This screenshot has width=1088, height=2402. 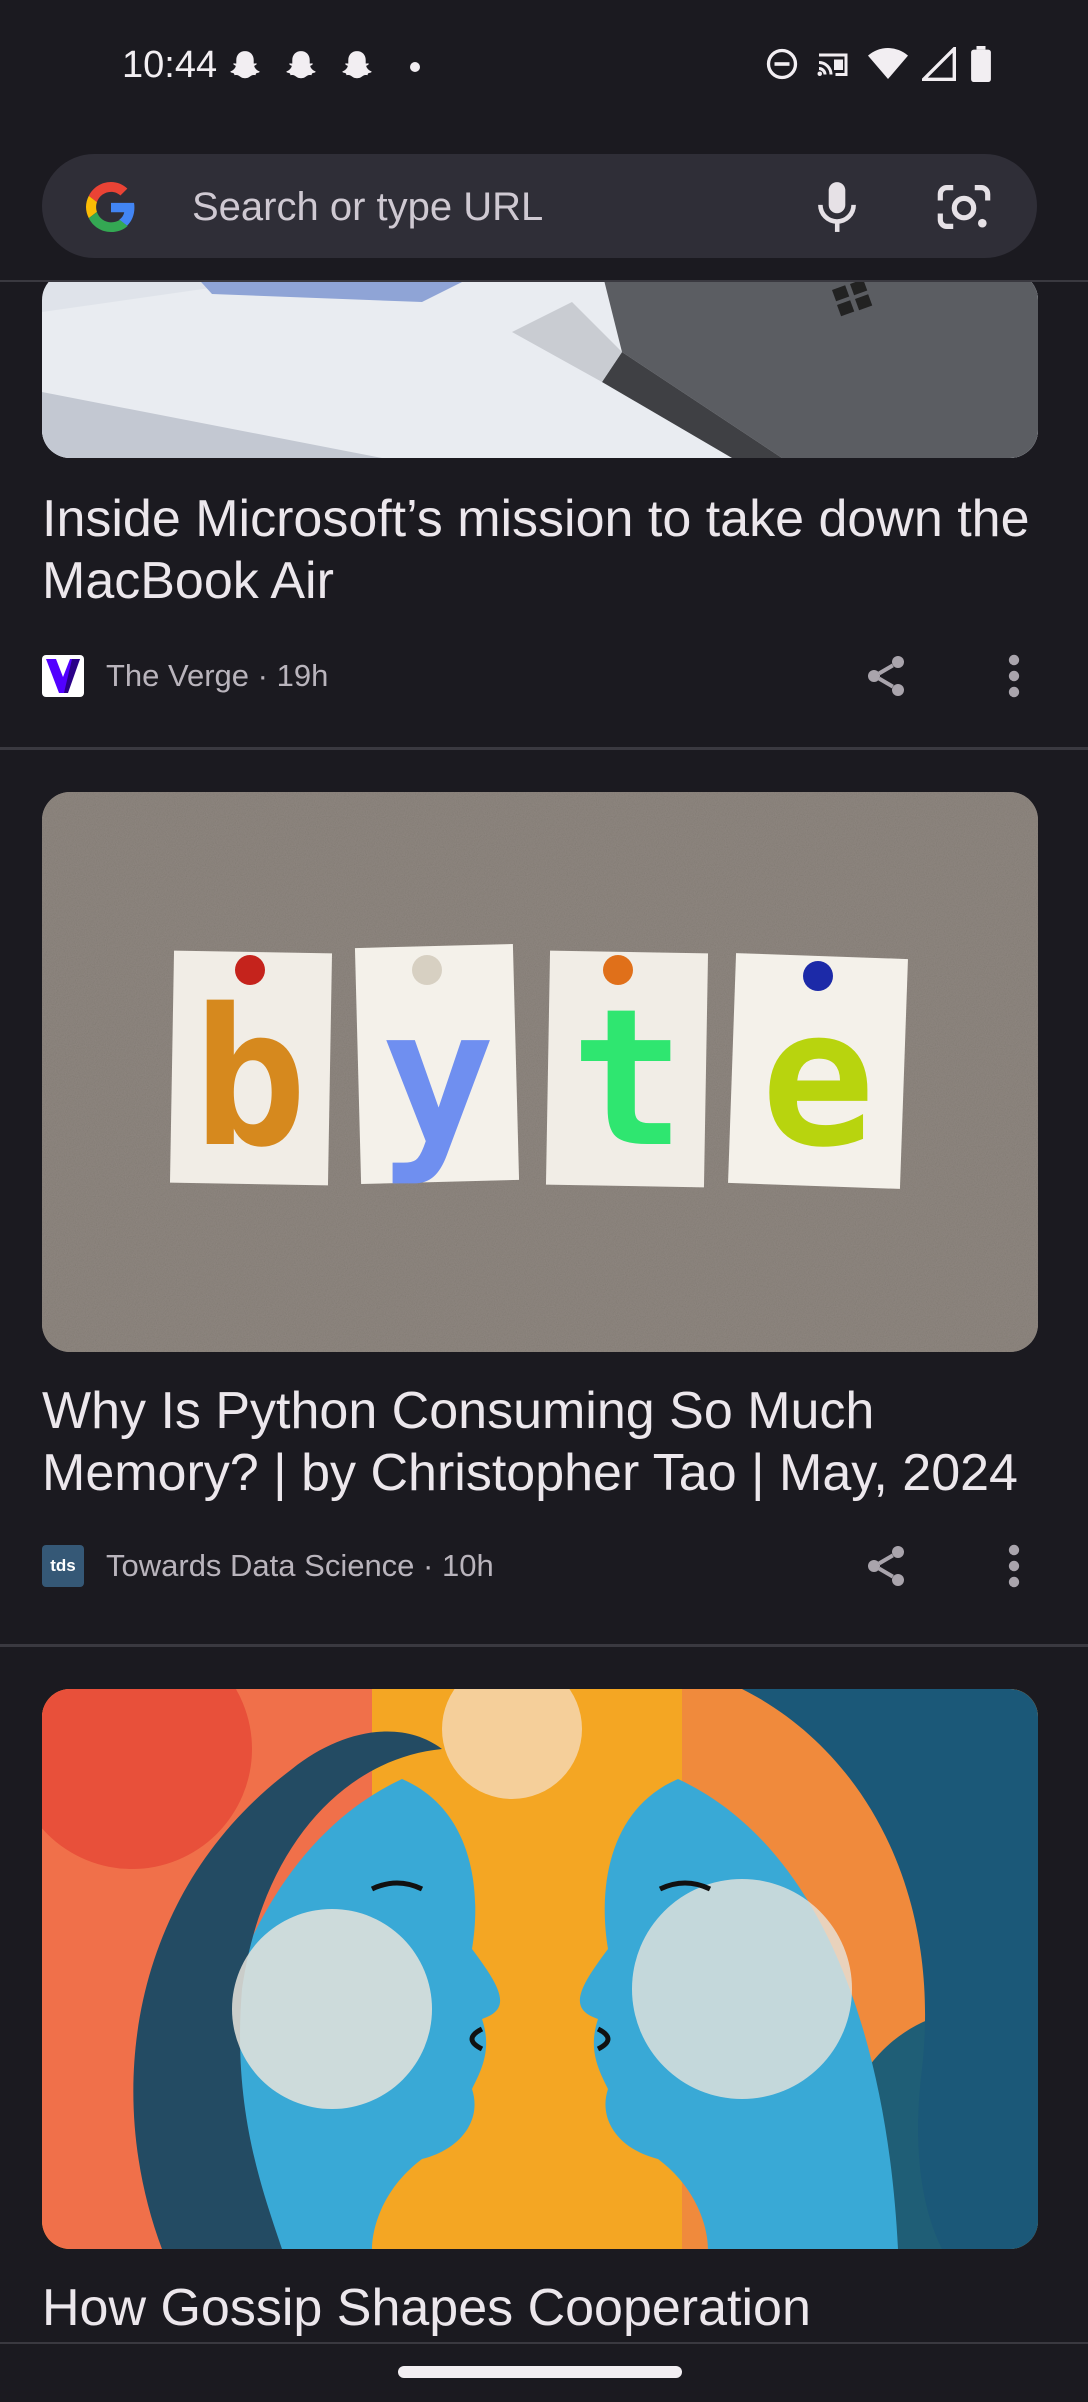 What do you see at coordinates (217, 675) in the screenshot?
I see `publisher-and-age: The Verge · 19h` at bounding box center [217, 675].